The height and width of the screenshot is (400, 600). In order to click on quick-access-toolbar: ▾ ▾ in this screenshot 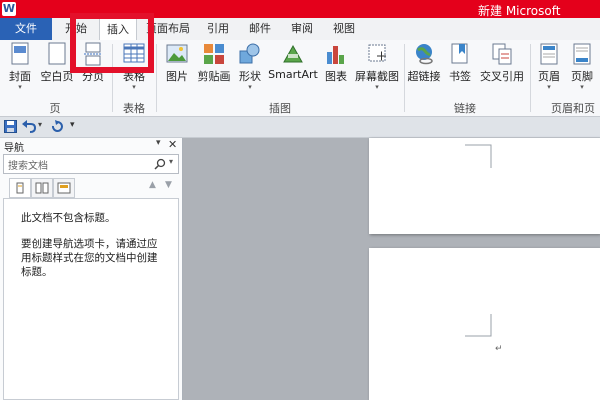, I will do `click(300, 127)`.